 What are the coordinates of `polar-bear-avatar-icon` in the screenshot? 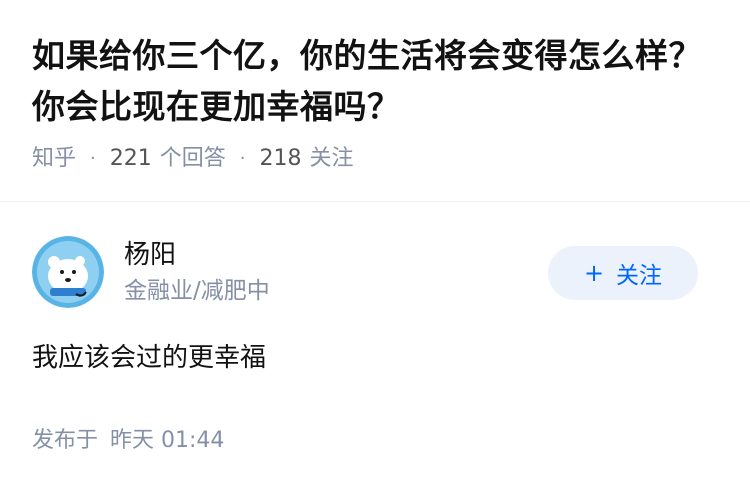 It's located at (68, 272).